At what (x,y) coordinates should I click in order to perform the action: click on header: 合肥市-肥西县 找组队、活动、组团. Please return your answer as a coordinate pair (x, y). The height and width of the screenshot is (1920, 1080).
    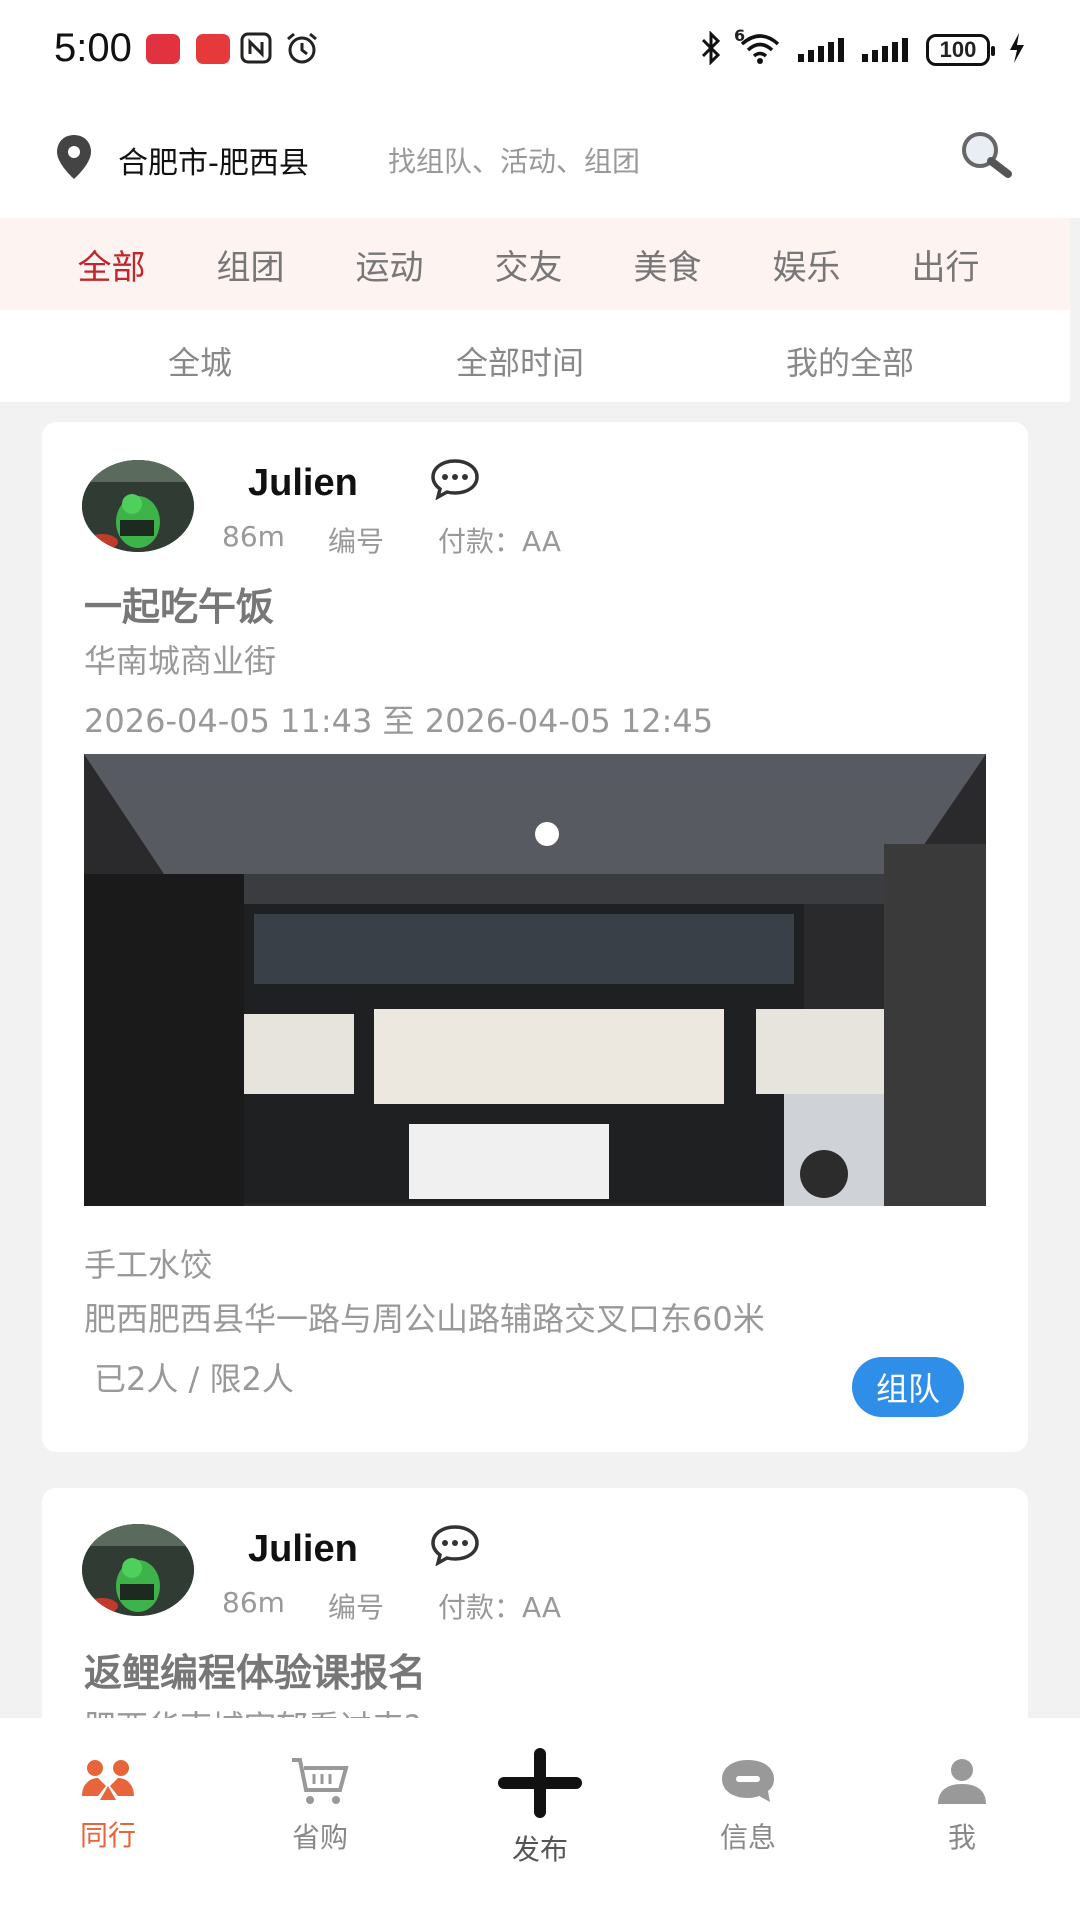
    Looking at the image, I should click on (540, 159).